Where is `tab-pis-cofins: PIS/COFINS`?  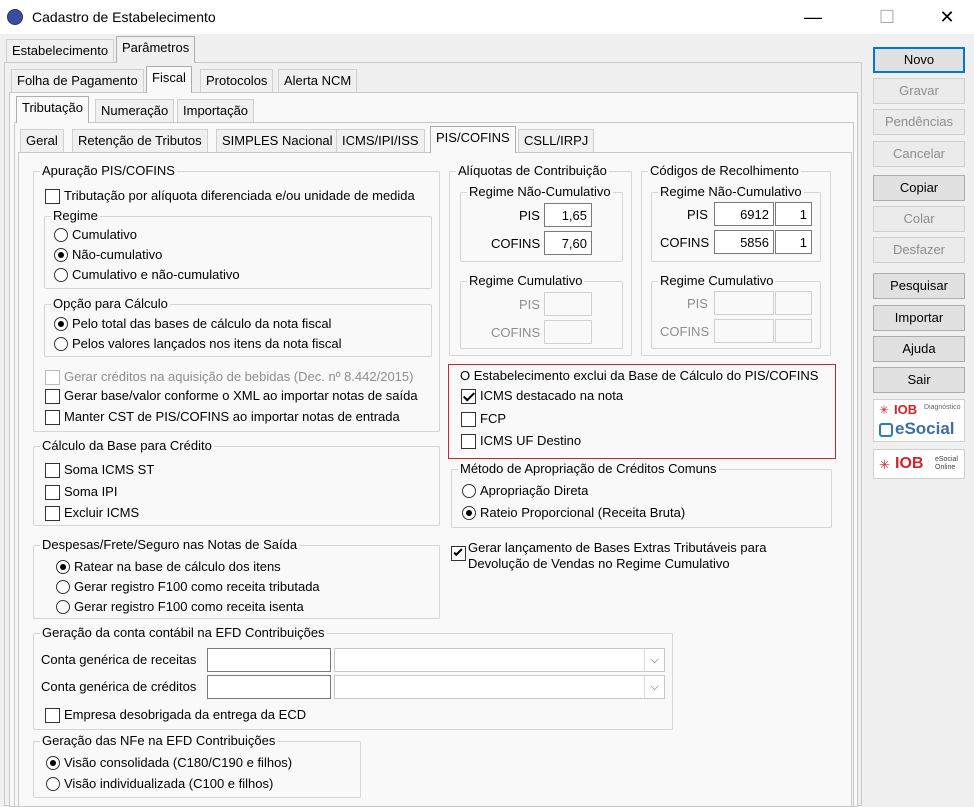 tab-pis-cofins: PIS/COFINS is located at coordinates (473, 139).